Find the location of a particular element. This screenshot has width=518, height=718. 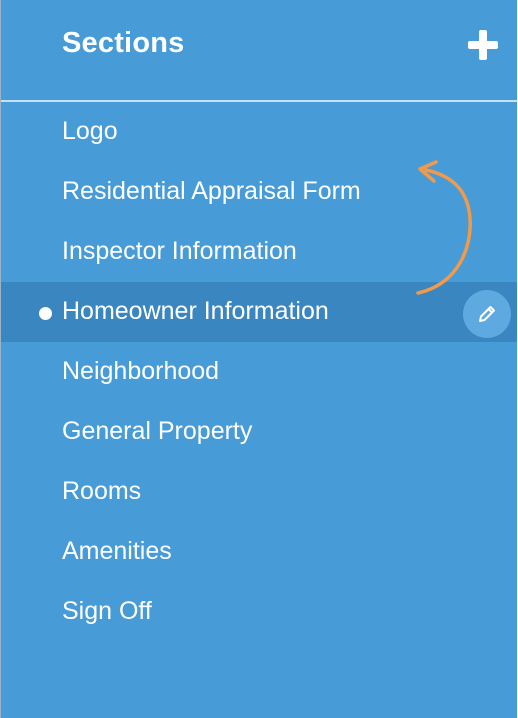

section-item-homeowner-information: Homeowner Information is located at coordinates (259, 312).